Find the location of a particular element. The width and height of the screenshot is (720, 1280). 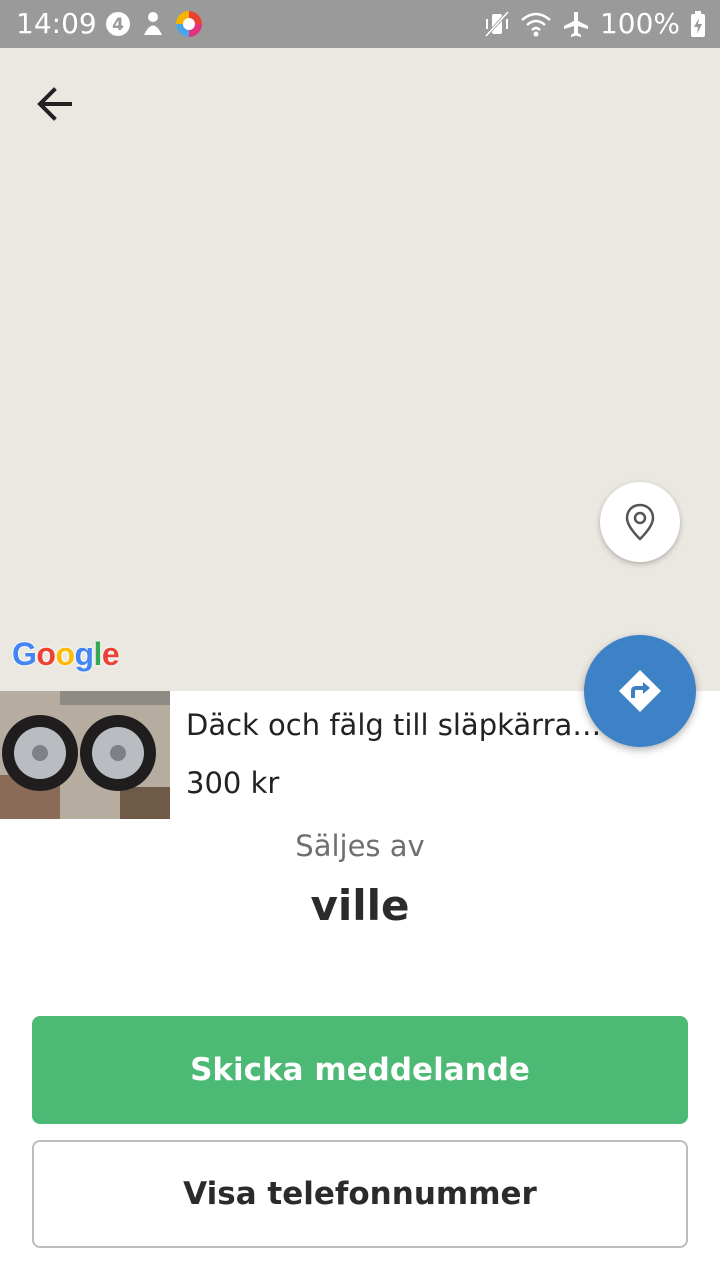

location-pin-icon is located at coordinates (640, 522).